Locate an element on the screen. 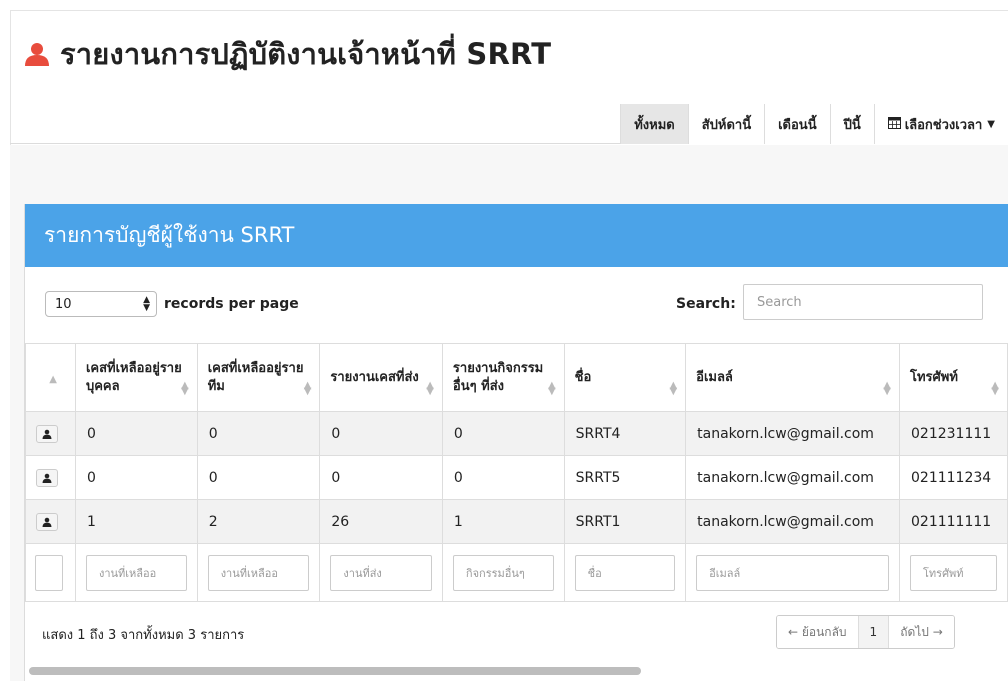 The image size is (1008, 681). column-header-individual-cases: เคสที่เหลืออยู่รายบุคคล ▲ ▼ is located at coordinates (136, 377).